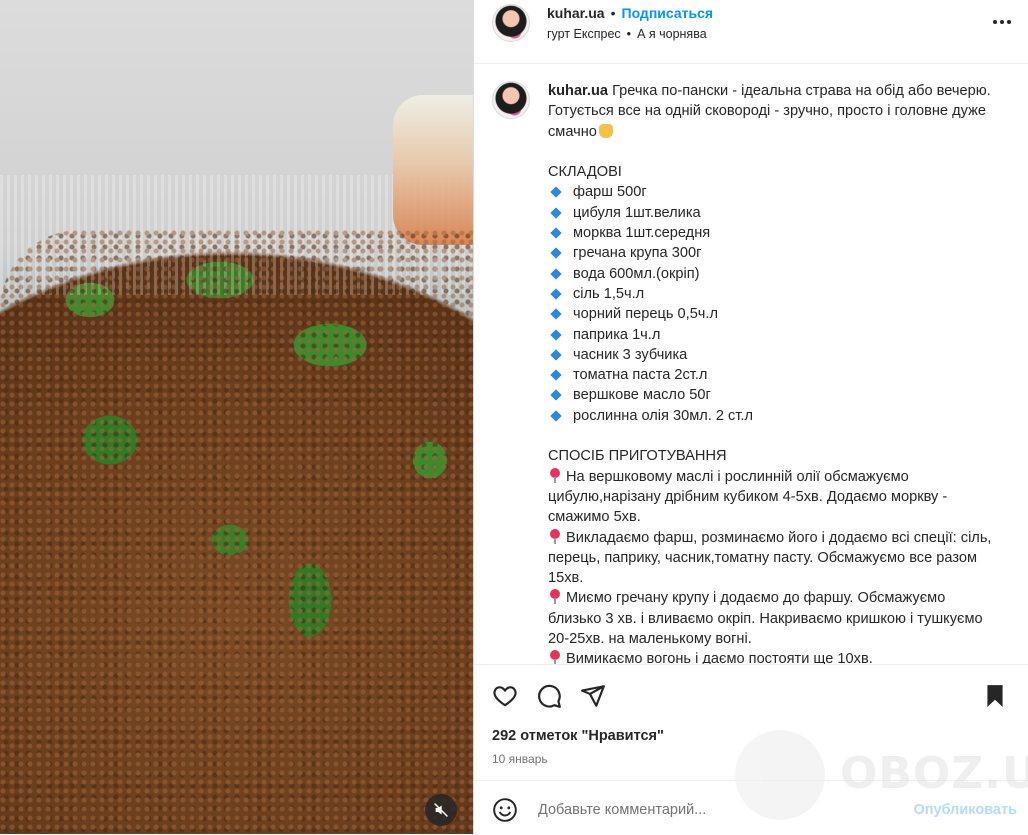 Image resolution: width=1028 pixels, height=835 pixels. I want to click on ingredient-item: фарш 500г, so click(773, 192).